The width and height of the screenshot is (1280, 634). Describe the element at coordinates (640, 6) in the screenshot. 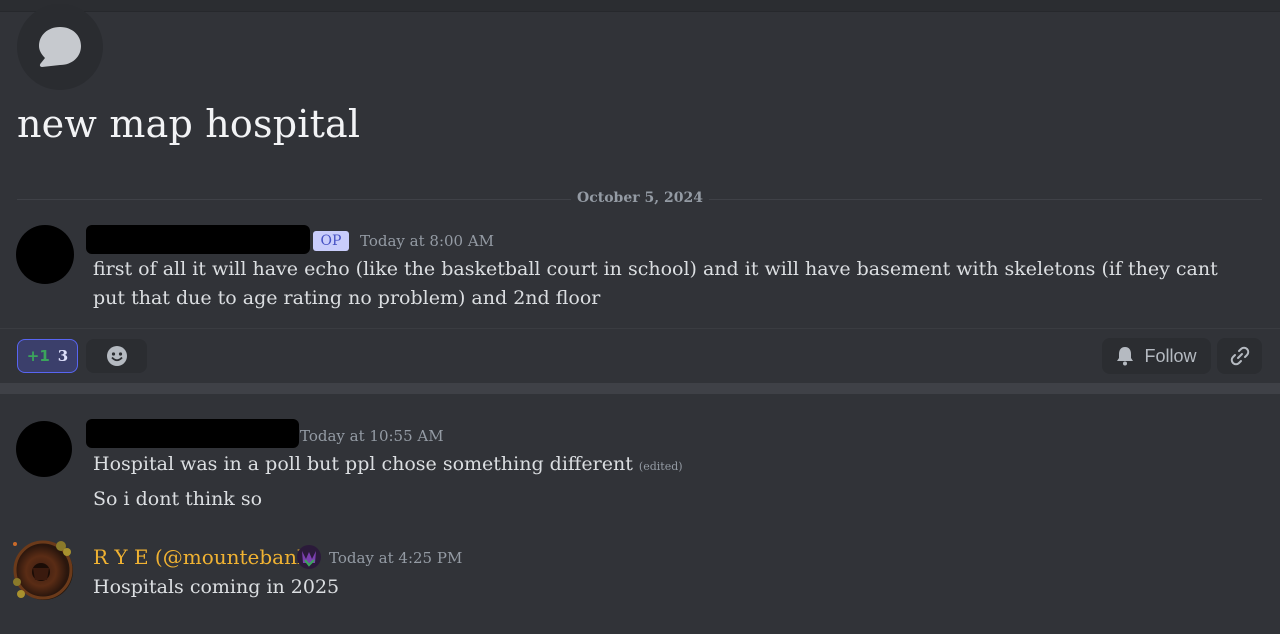

I see `top-bar` at that location.